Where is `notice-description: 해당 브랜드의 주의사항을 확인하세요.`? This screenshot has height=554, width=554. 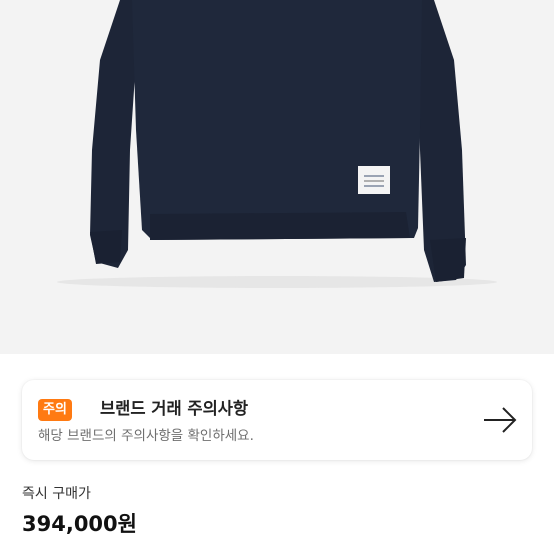
notice-description: 해당 브랜드의 주의사항을 확인하세요. is located at coordinates (146, 436).